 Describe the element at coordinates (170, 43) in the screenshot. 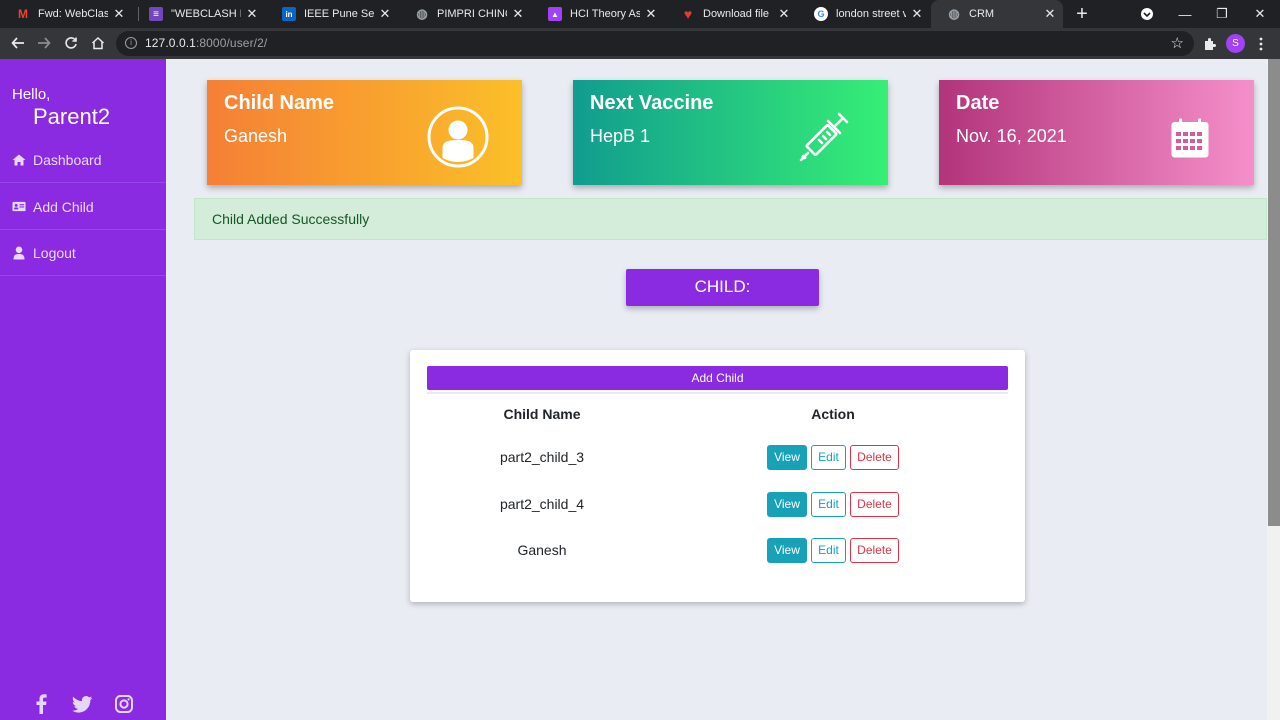

I see `url-host: 127.0.0.1` at that location.